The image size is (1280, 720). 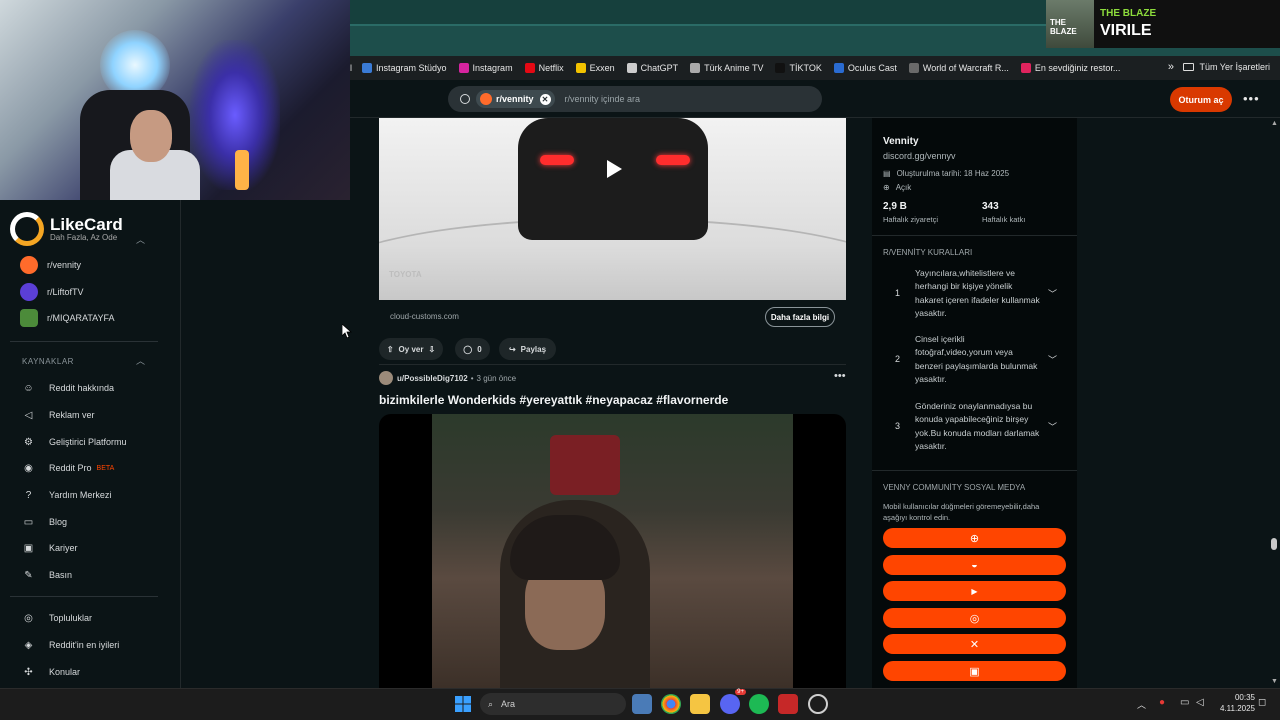 I want to click on community-avatar-icon, so click(x=486, y=99).